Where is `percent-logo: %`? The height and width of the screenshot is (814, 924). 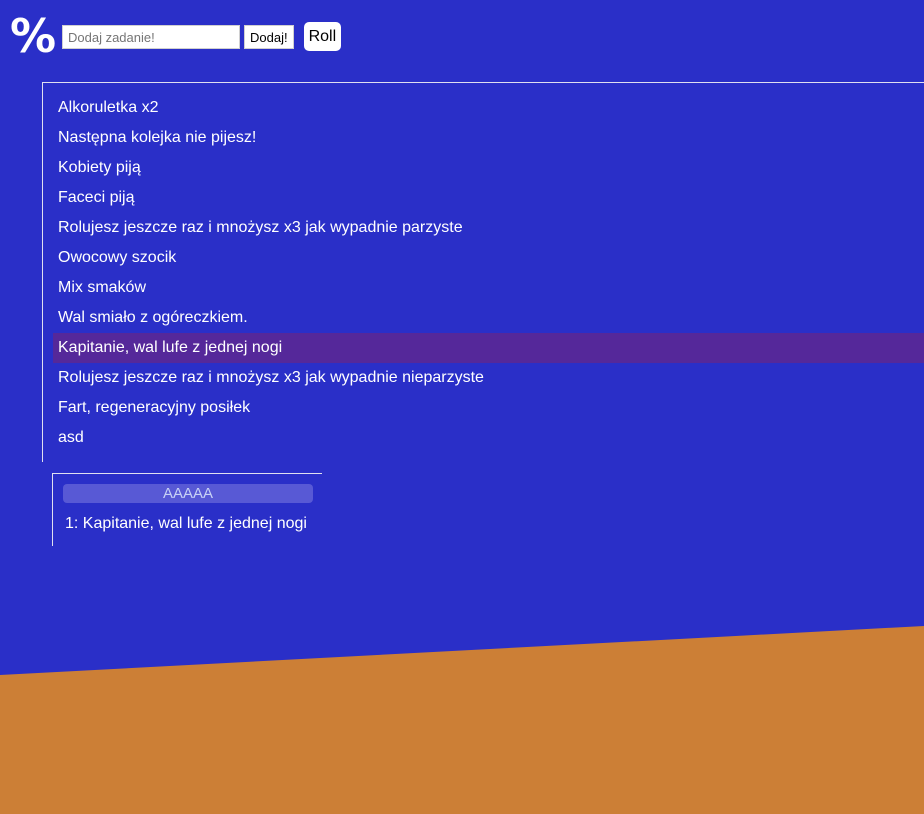
percent-logo: % is located at coordinates (33, 36).